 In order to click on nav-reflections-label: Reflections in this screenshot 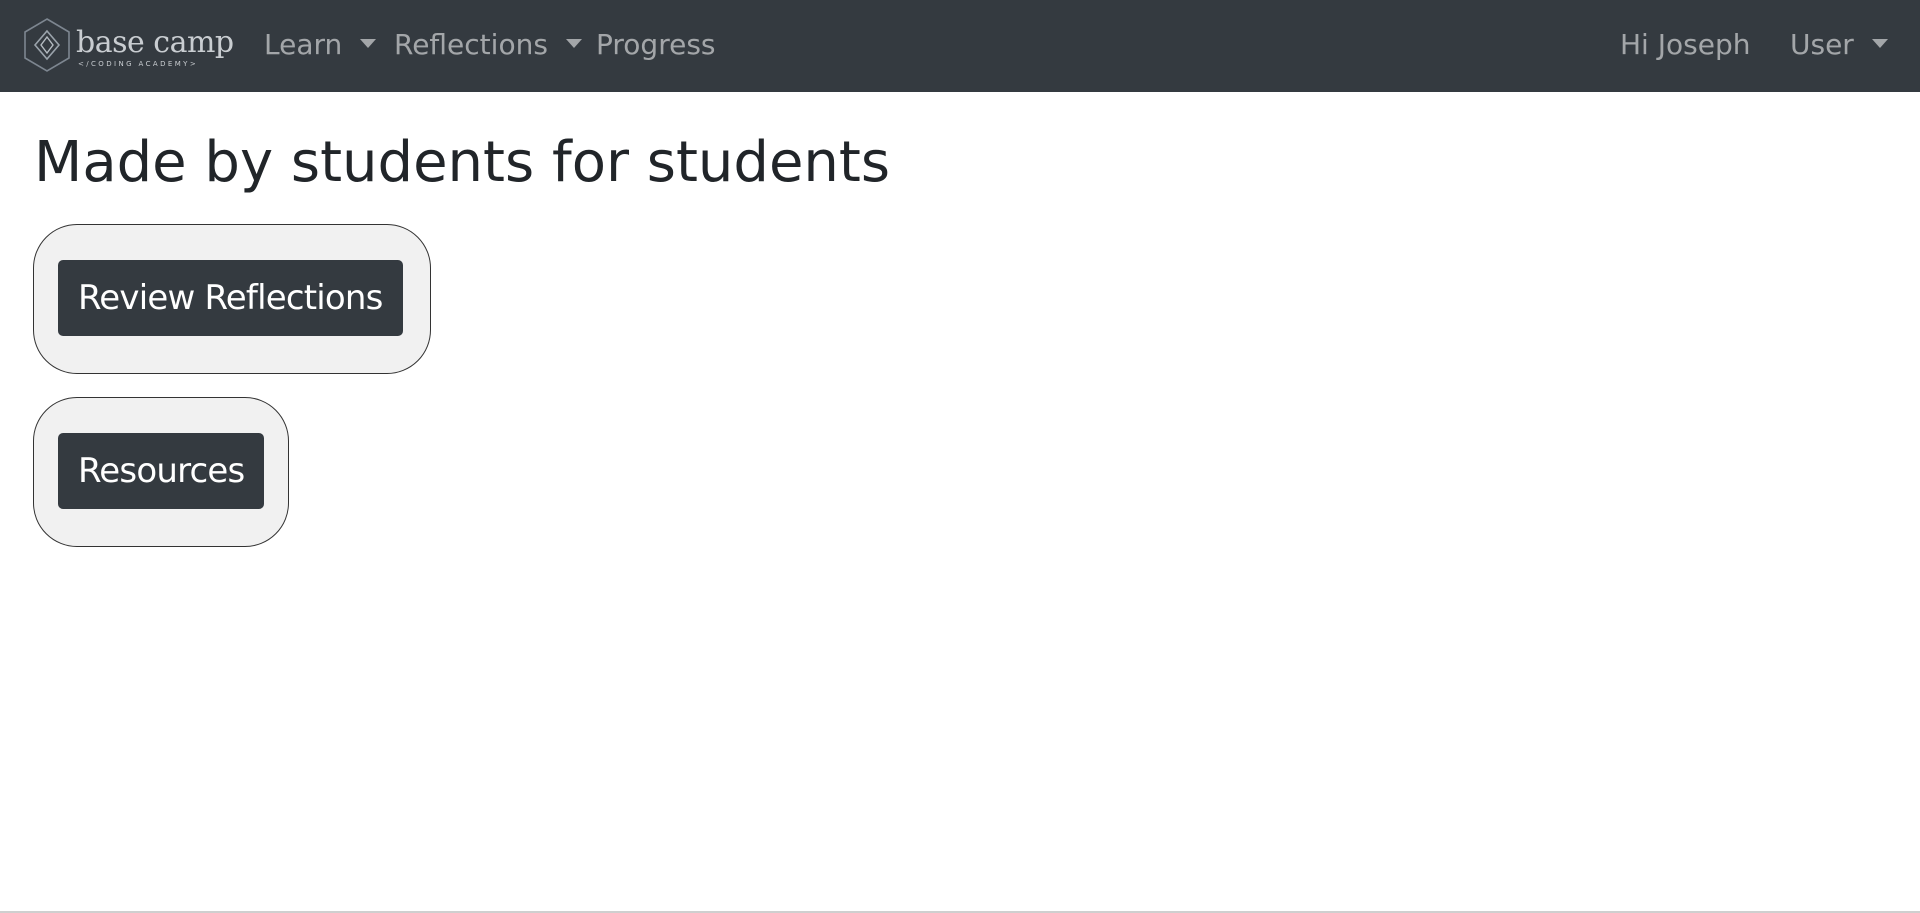, I will do `click(471, 44)`.